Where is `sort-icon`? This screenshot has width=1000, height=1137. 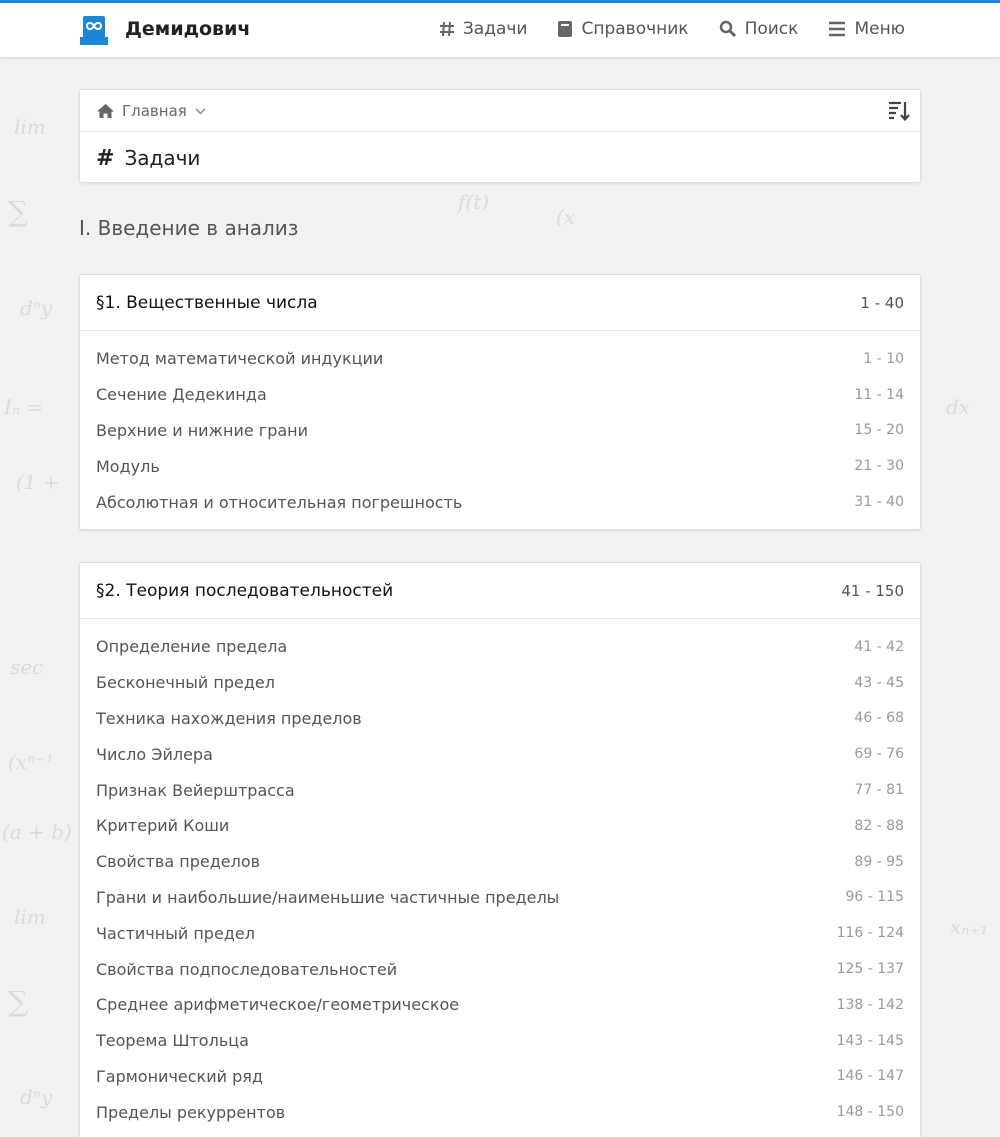 sort-icon is located at coordinates (899, 111).